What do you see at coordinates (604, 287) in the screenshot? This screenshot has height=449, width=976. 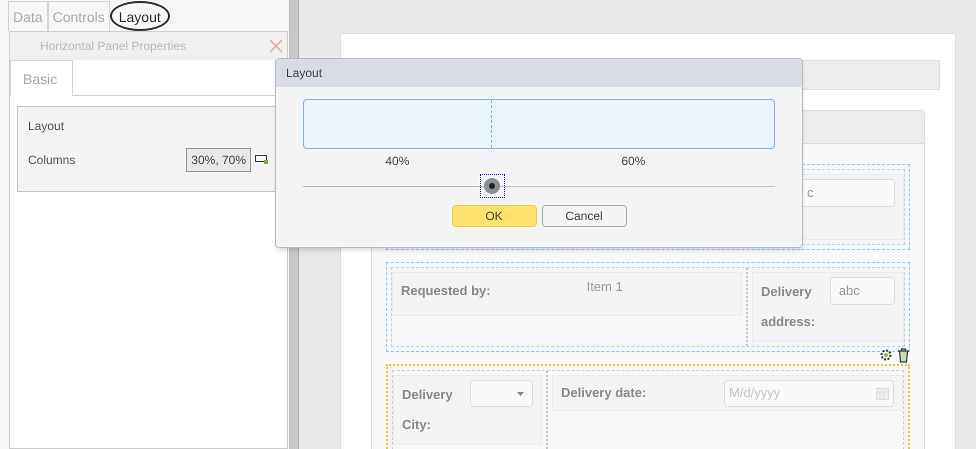 I see `field-value: Item 1` at bounding box center [604, 287].